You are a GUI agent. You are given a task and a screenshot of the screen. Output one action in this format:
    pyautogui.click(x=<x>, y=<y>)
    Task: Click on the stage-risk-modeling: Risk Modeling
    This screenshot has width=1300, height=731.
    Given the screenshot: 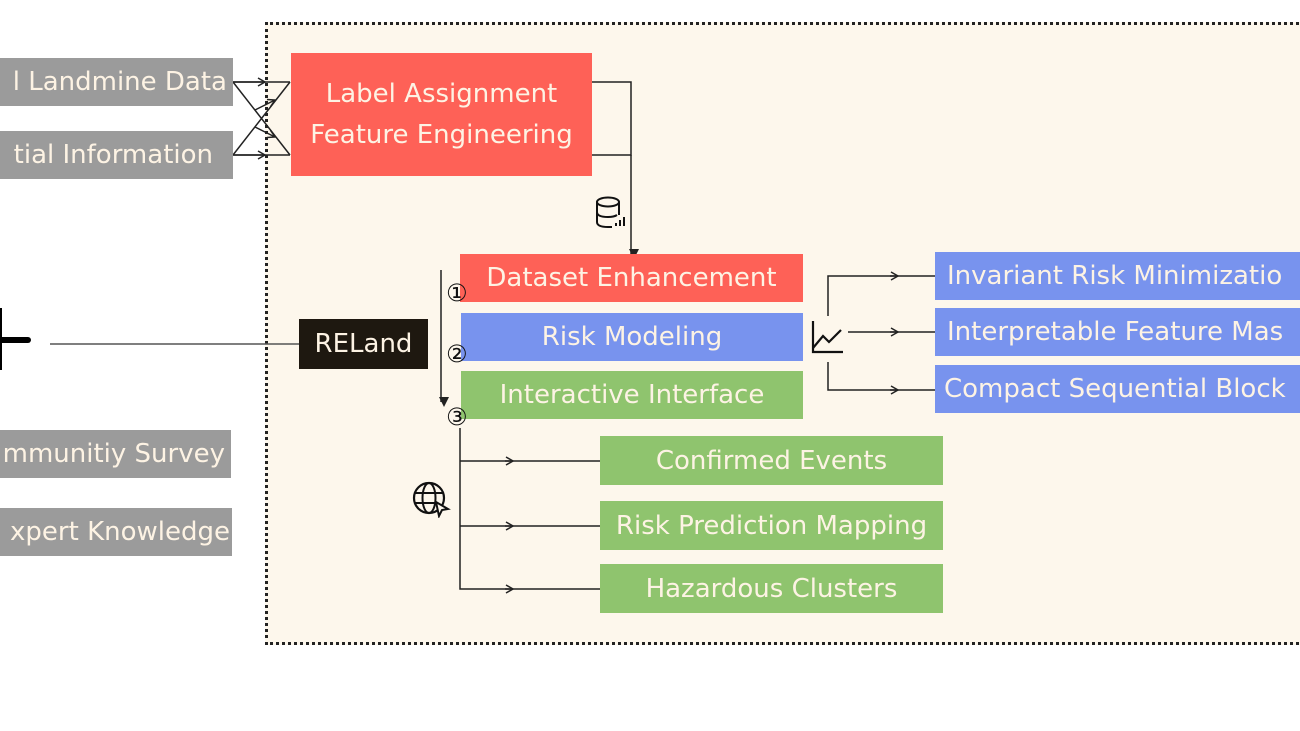 What is the action you would take?
    pyautogui.click(x=632, y=337)
    